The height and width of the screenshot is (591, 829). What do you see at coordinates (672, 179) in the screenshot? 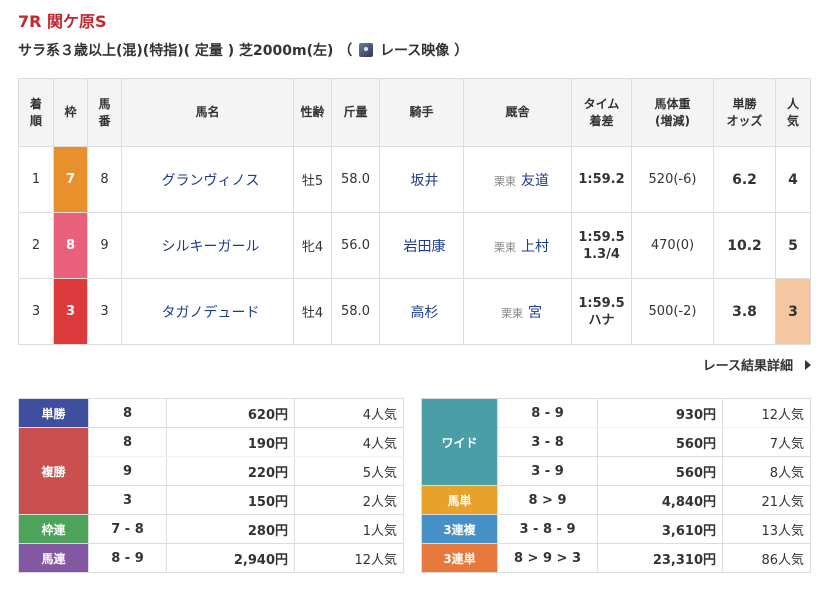
I see `result-bodyweight: 520(-6)` at bounding box center [672, 179].